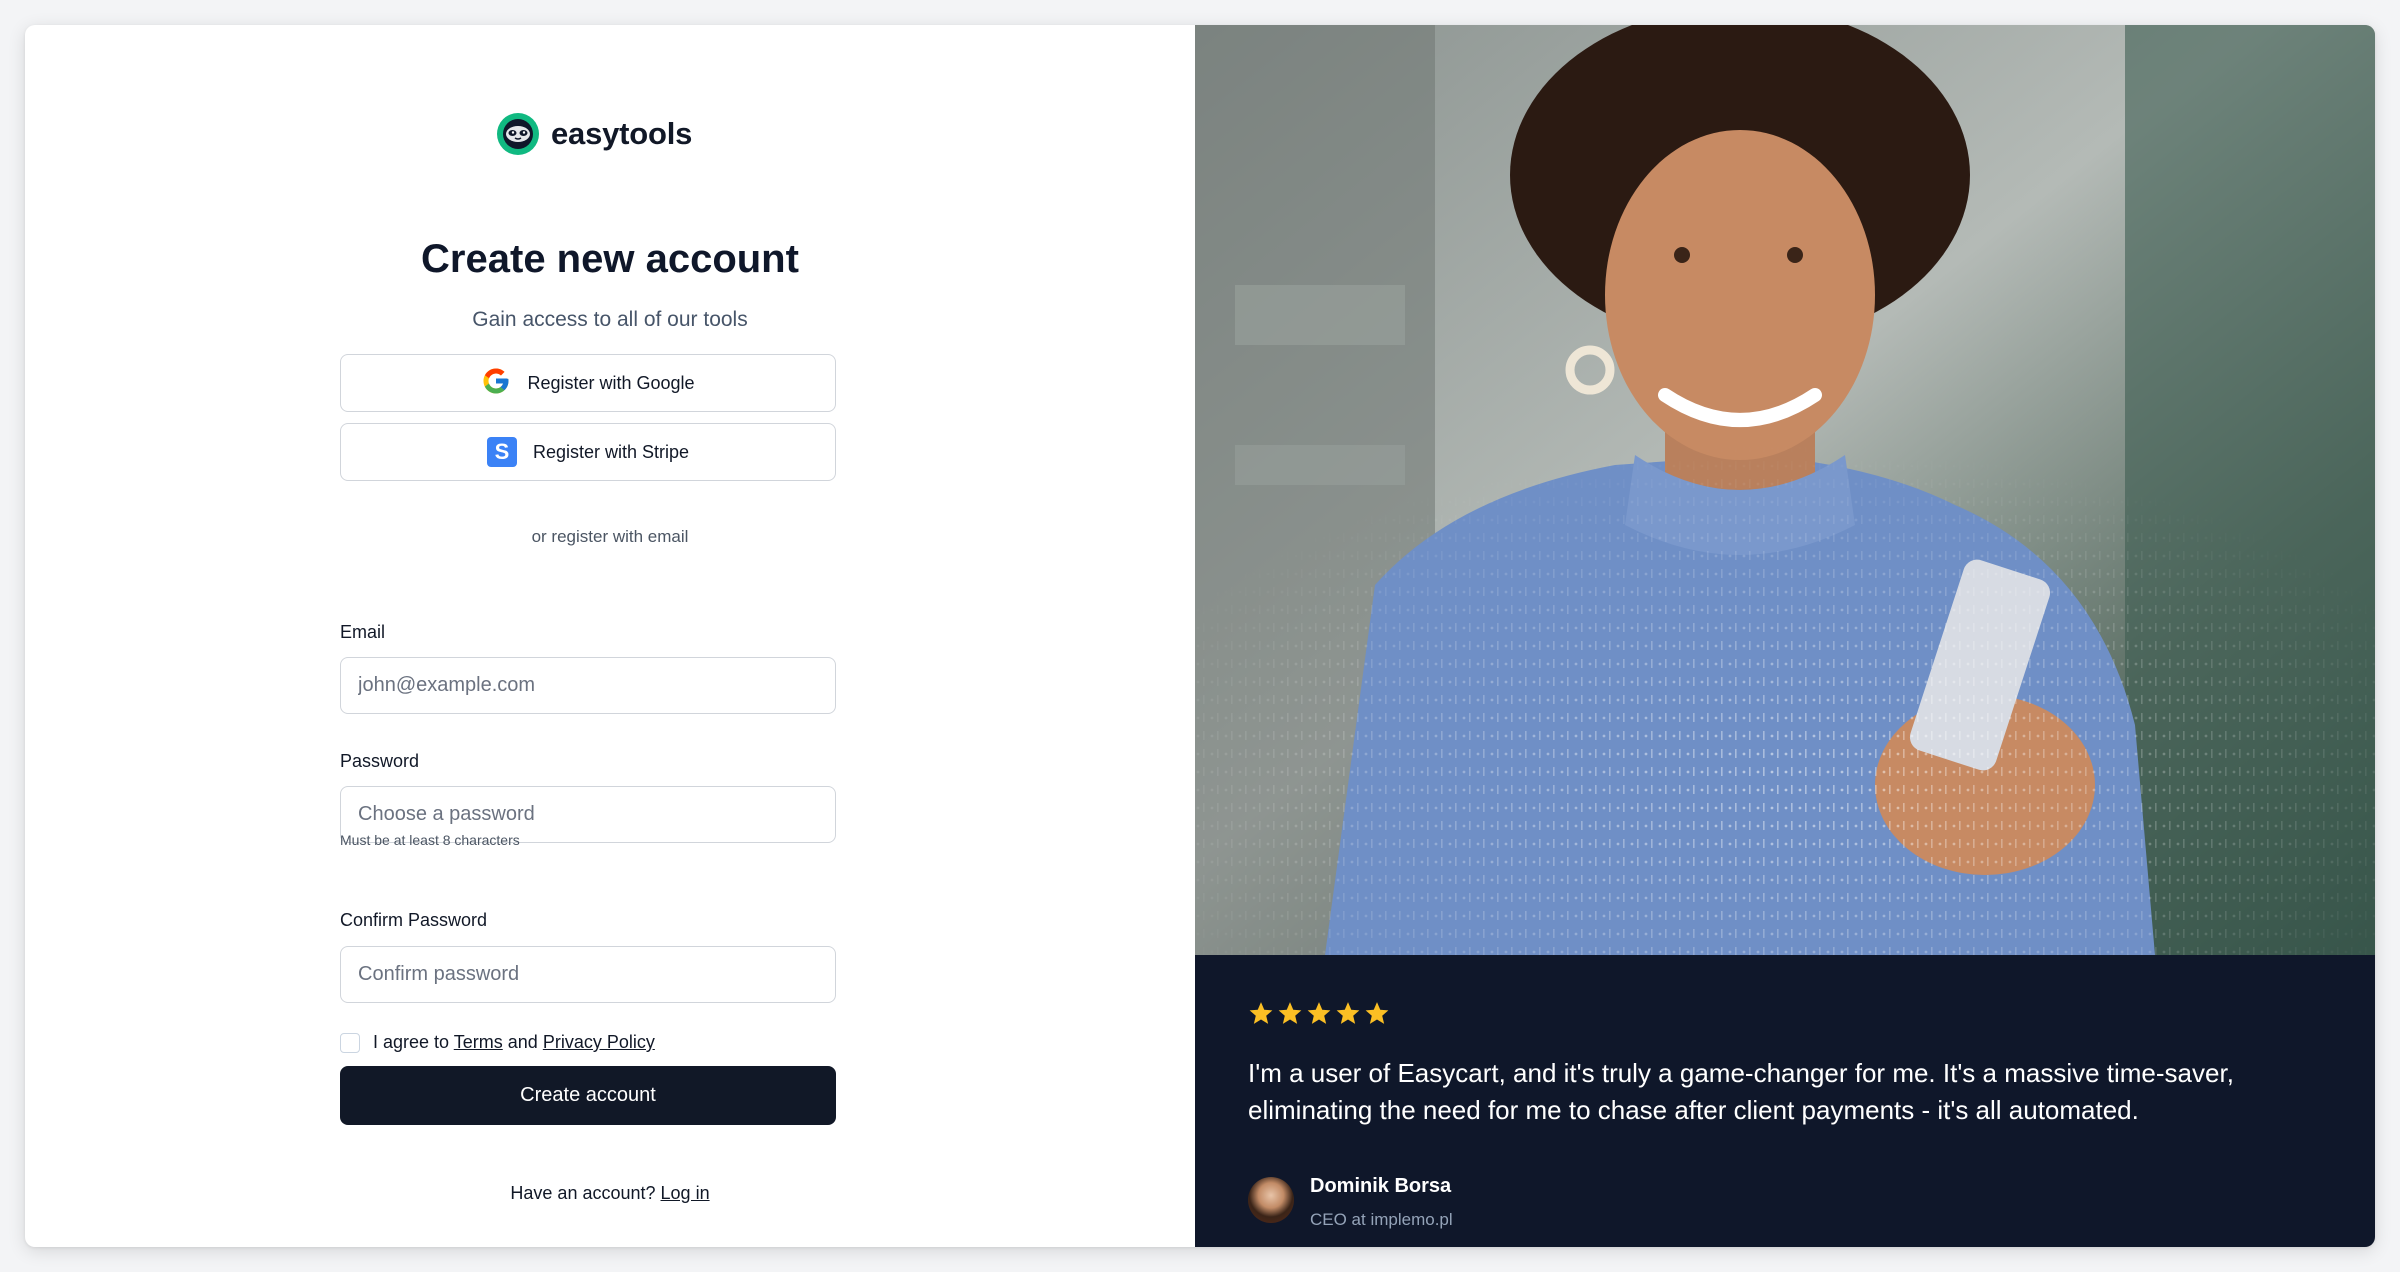 This screenshot has width=2400, height=1272. I want to click on password-hint: Must be at least 8 characters, so click(430, 840).